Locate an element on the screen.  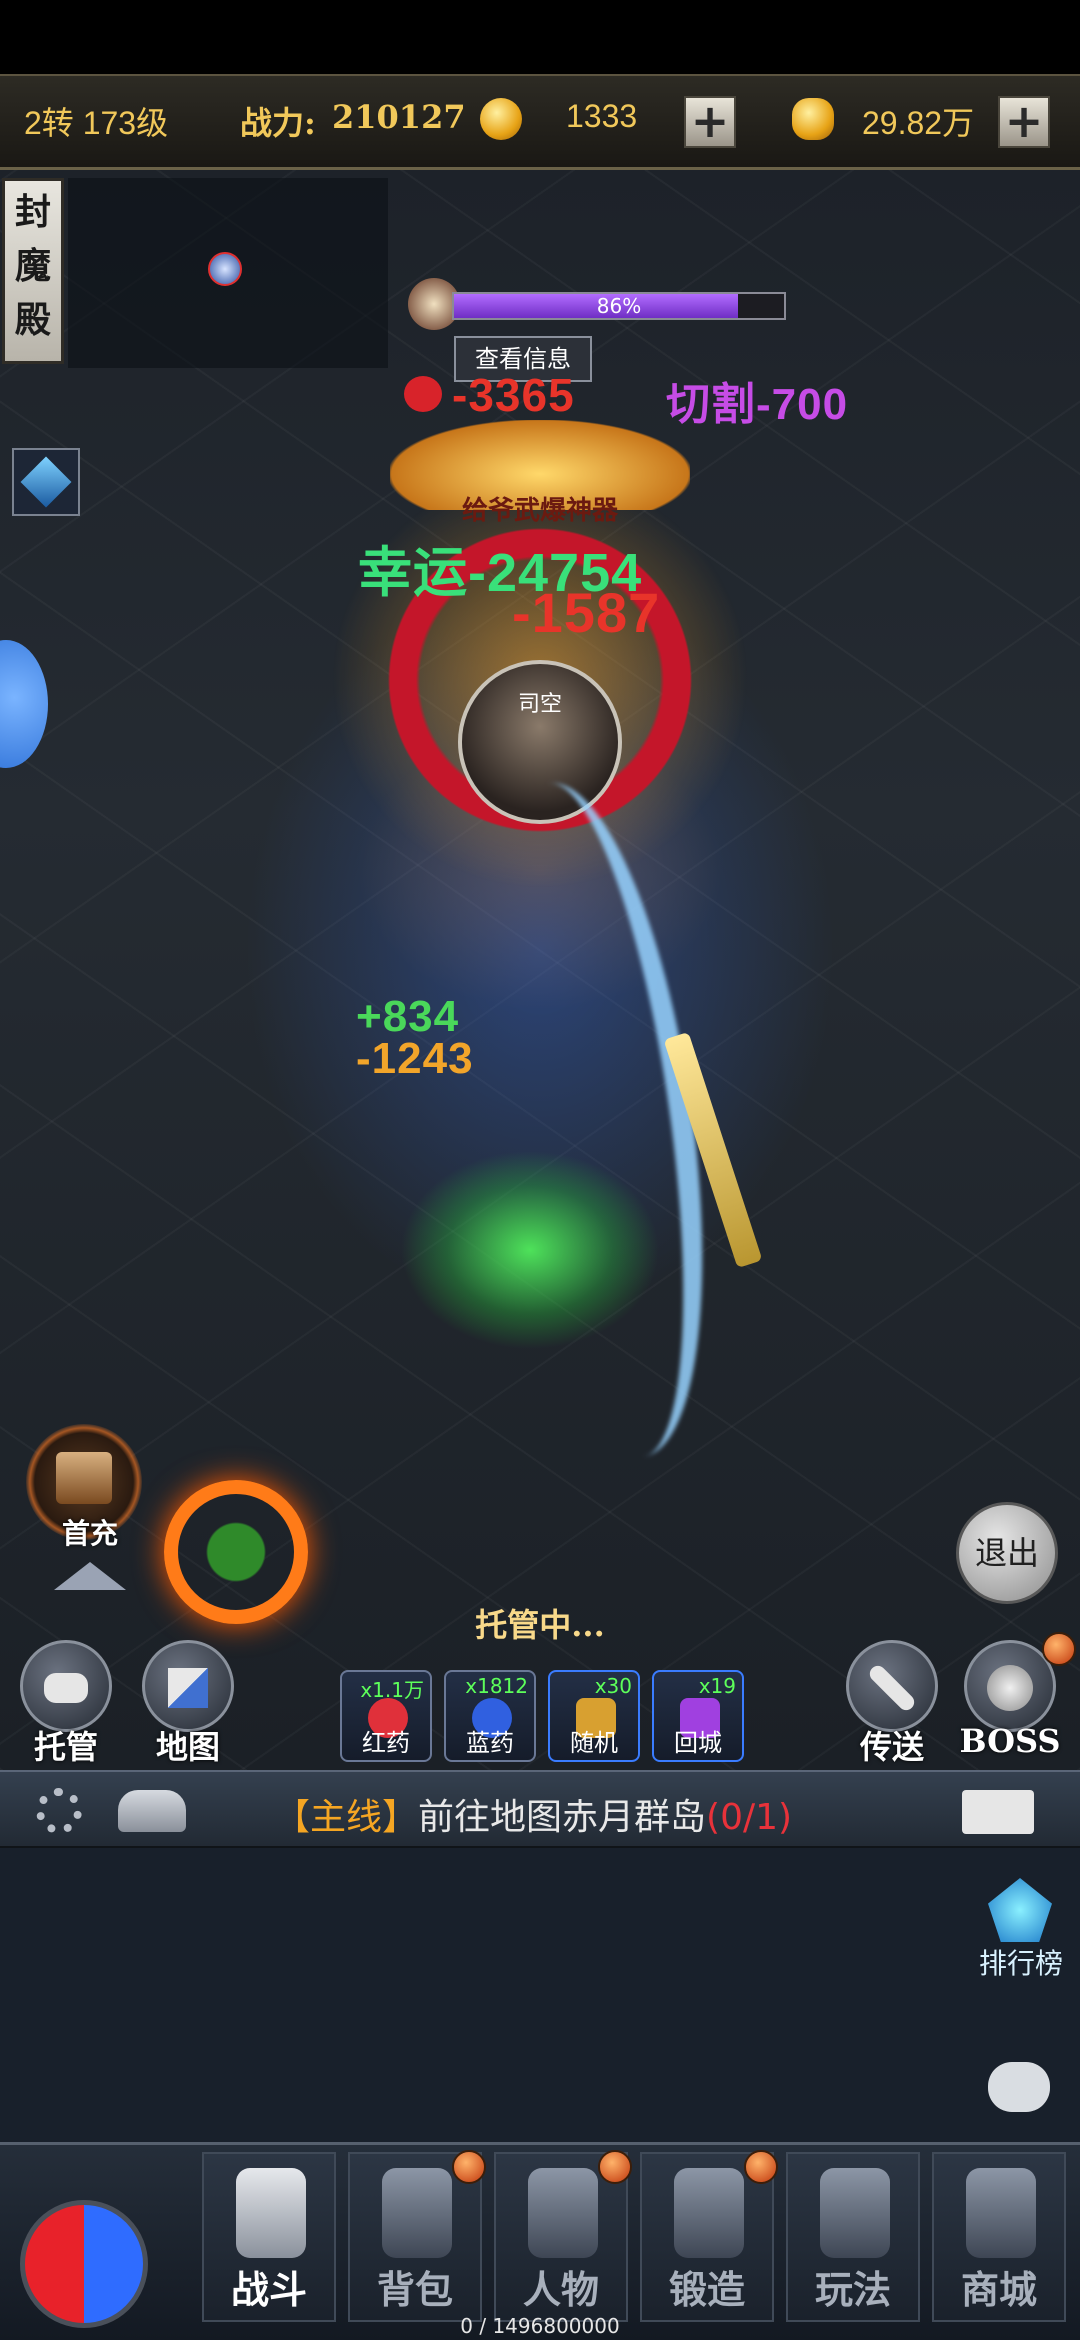
gamepad-icon is located at coordinates (66, 1688).